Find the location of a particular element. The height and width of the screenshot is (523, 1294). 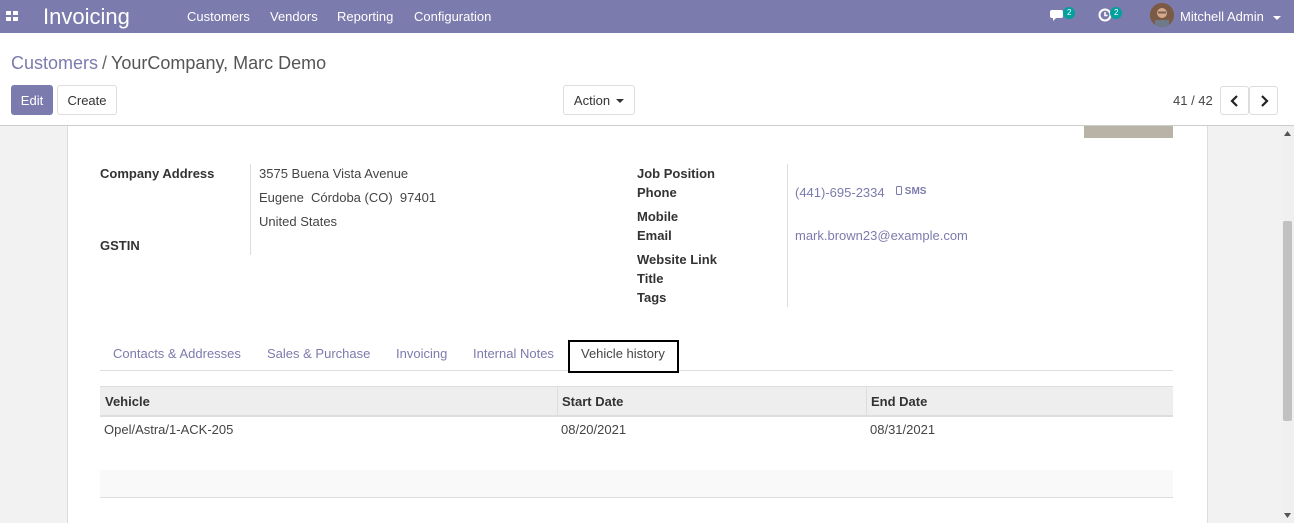

scrollbar-thumb is located at coordinates (1287, 321).